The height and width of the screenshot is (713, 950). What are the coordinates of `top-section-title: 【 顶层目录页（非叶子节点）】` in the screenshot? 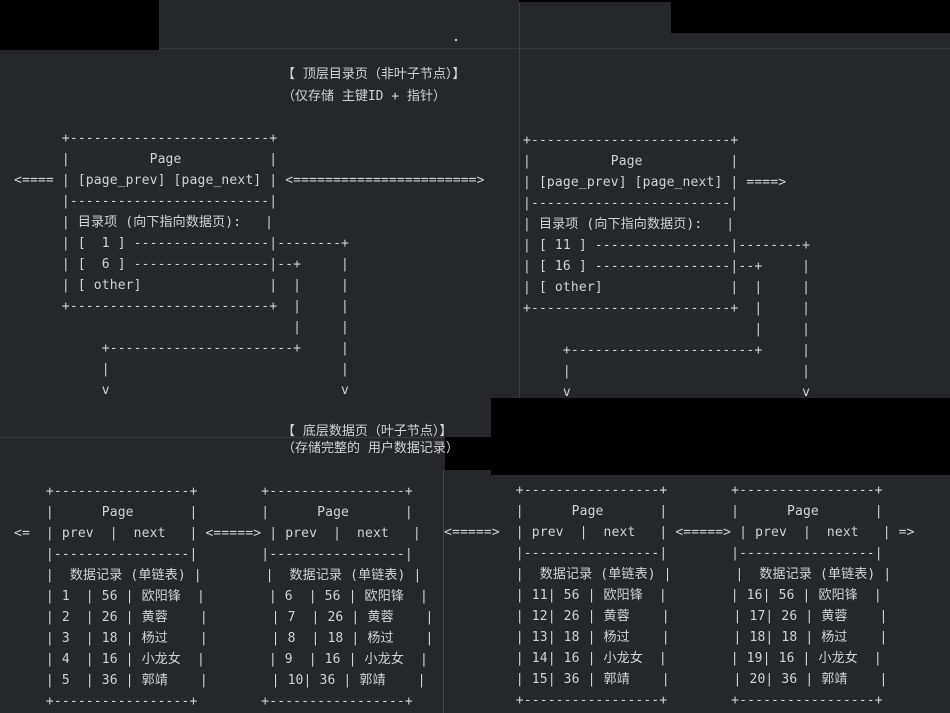 It's located at (374, 74).